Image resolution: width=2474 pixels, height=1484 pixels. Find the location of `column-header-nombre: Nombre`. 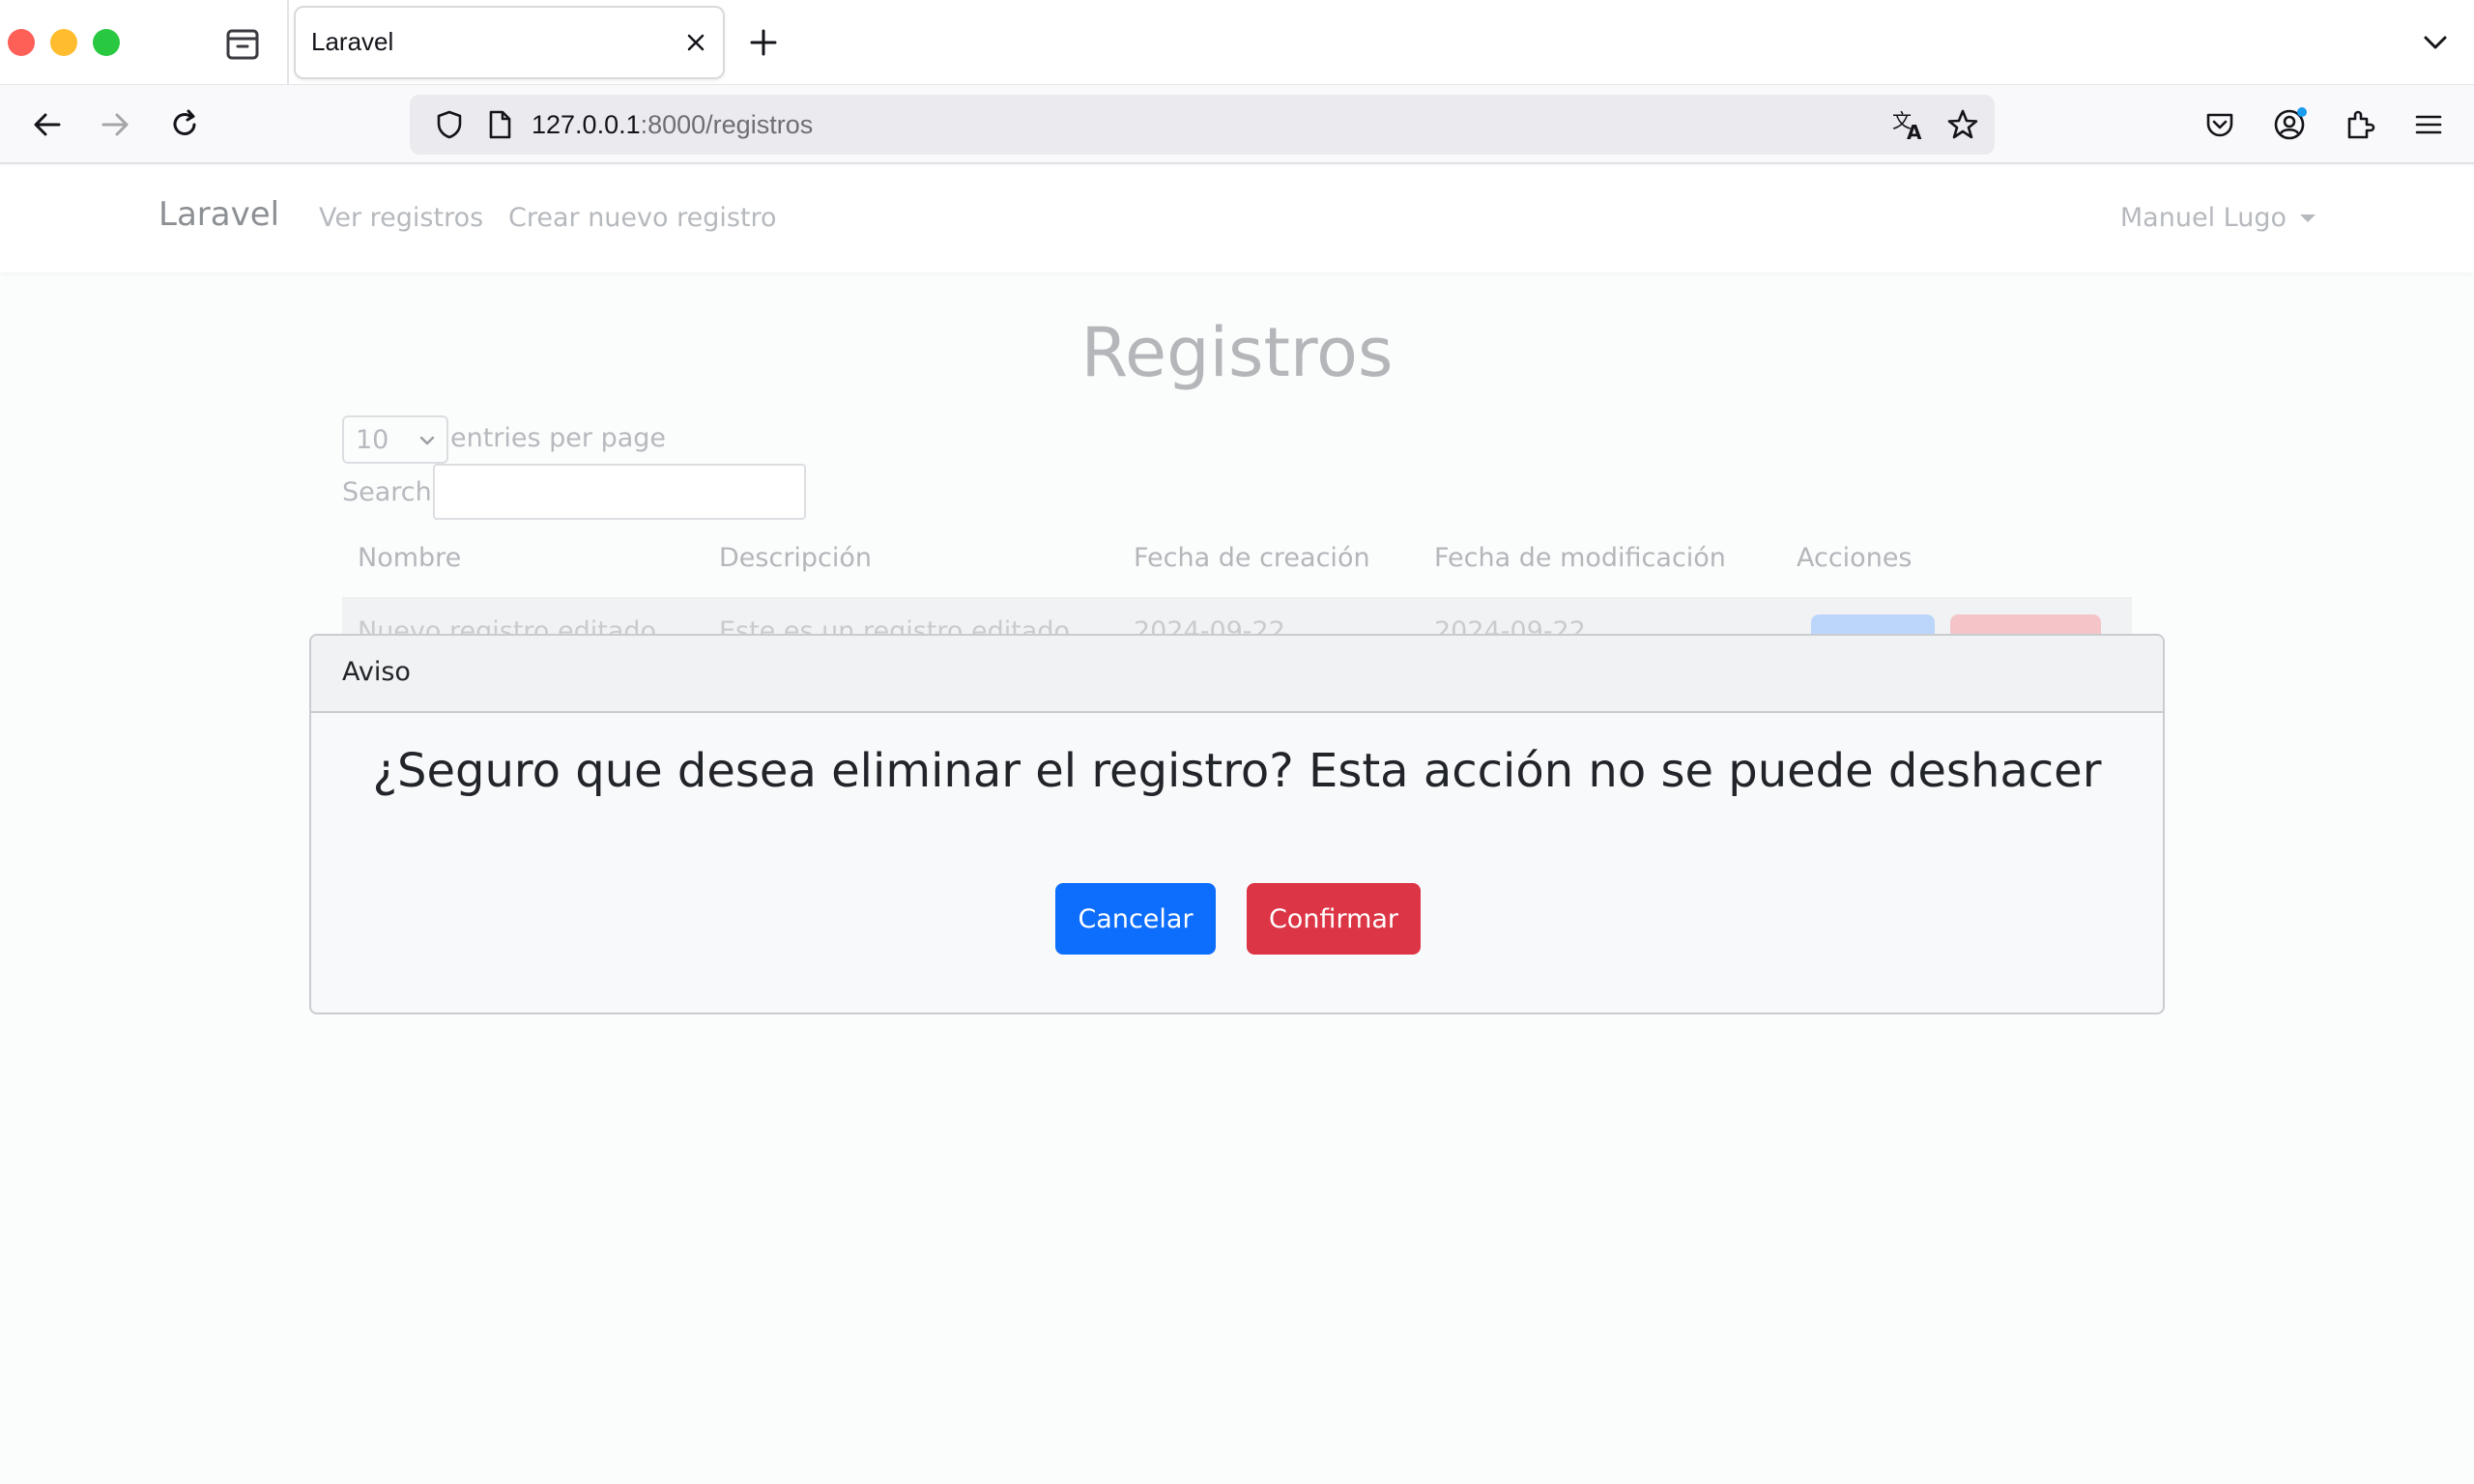

column-header-nombre: Nombre is located at coordinates (410, 558).